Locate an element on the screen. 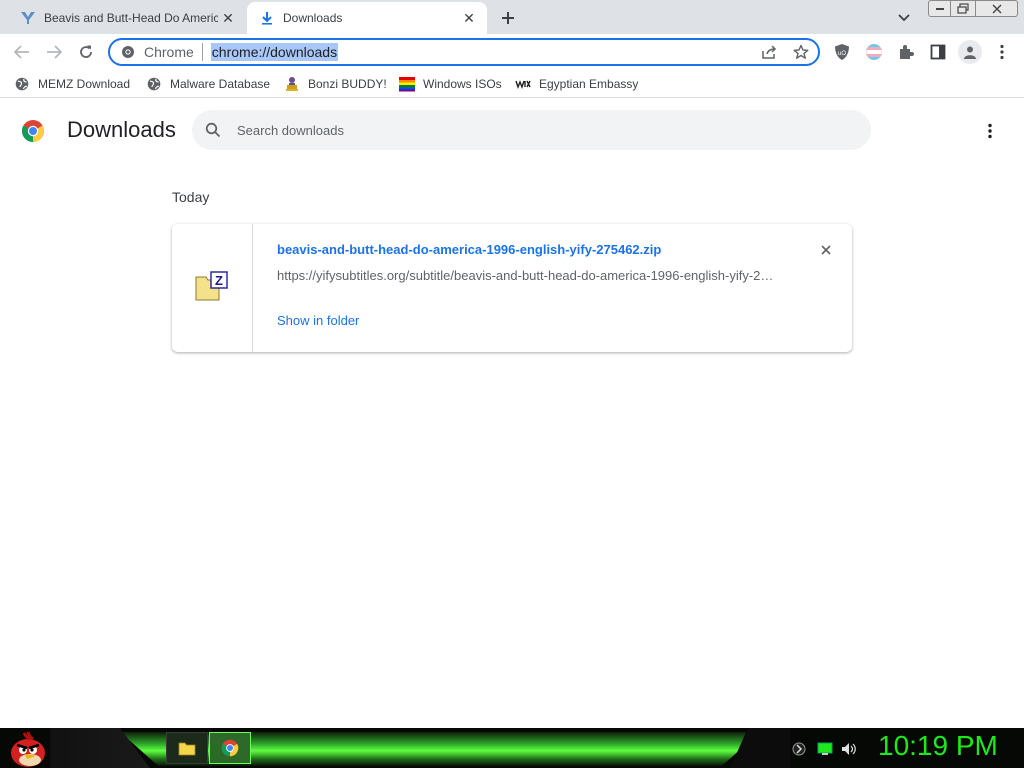 The image size is (1024, 768). restore-button is located at coordinates (963, 8).